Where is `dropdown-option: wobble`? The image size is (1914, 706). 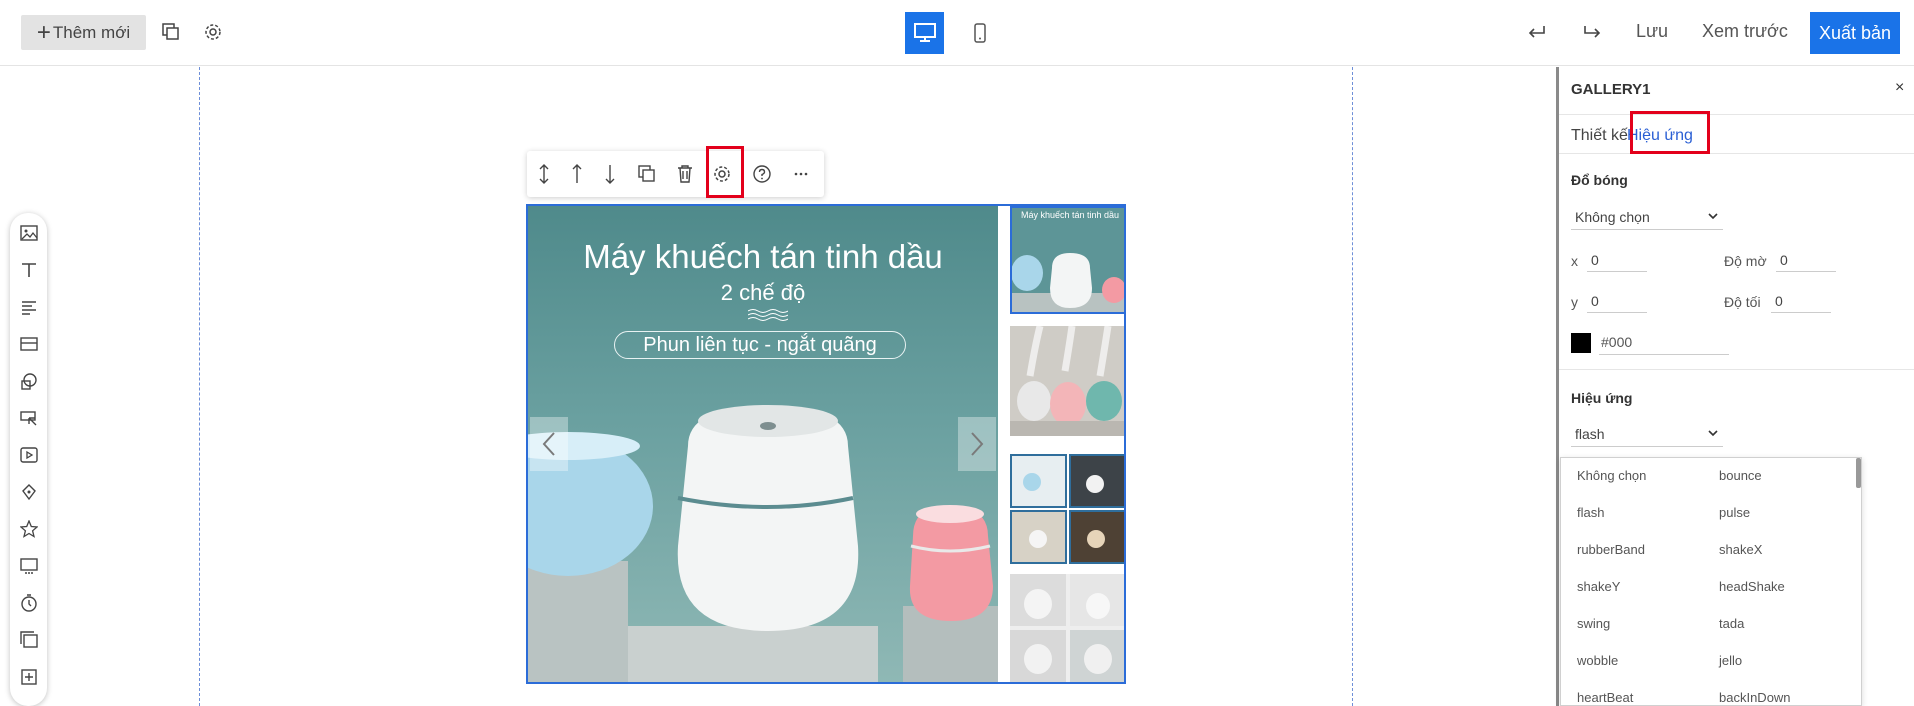 dropdown-option: wobble is located at coordinates (1597, 660).